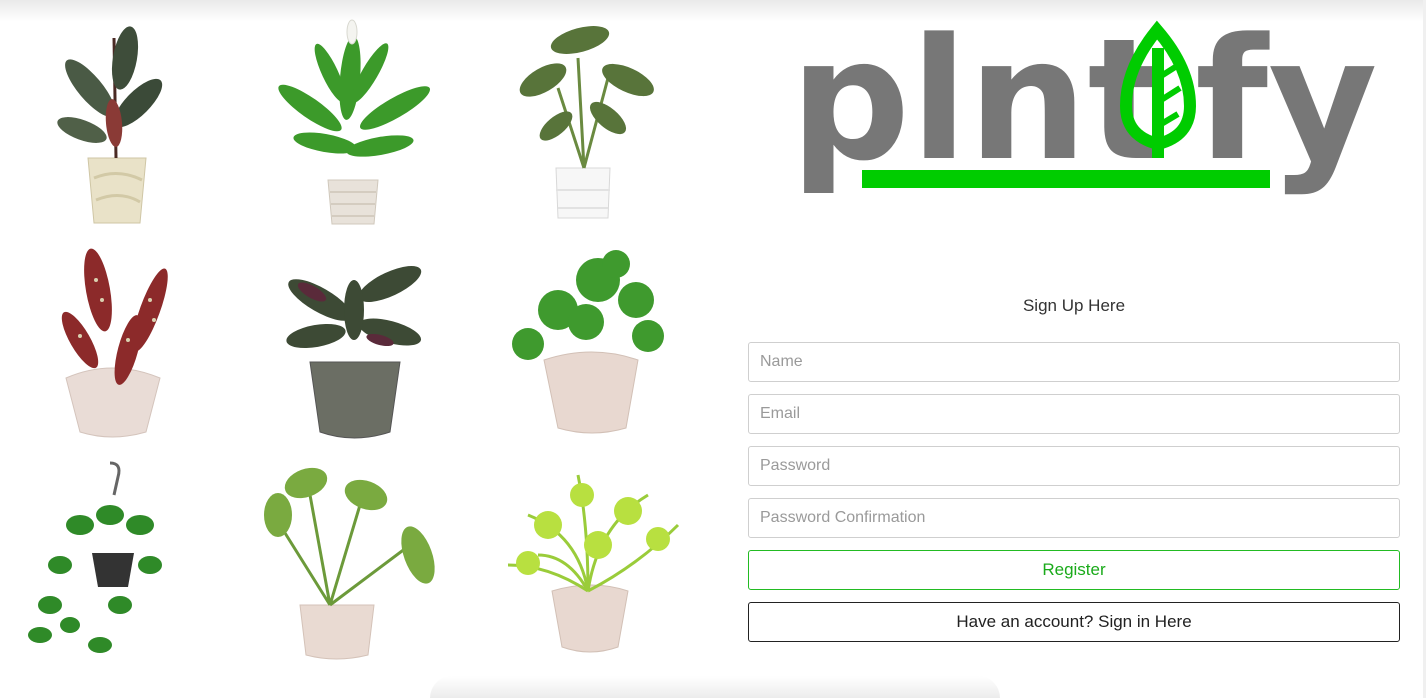 The image size is (1426, 698). What do you see at coordinates (1074, 622) in the screenshot?
I see `signin-link-button: Have an account? Sign in Here` at bounding box center [1074, 622].